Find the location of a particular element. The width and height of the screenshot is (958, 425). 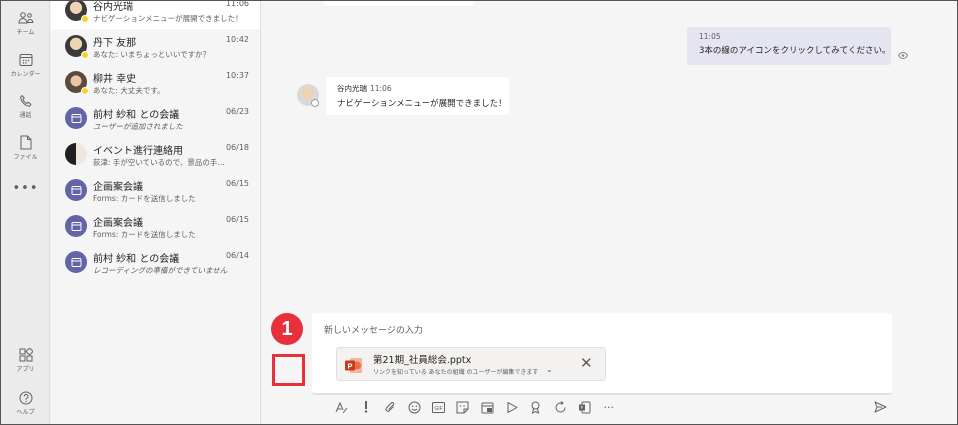

sticker-icon is located at coordinates (462, 407).